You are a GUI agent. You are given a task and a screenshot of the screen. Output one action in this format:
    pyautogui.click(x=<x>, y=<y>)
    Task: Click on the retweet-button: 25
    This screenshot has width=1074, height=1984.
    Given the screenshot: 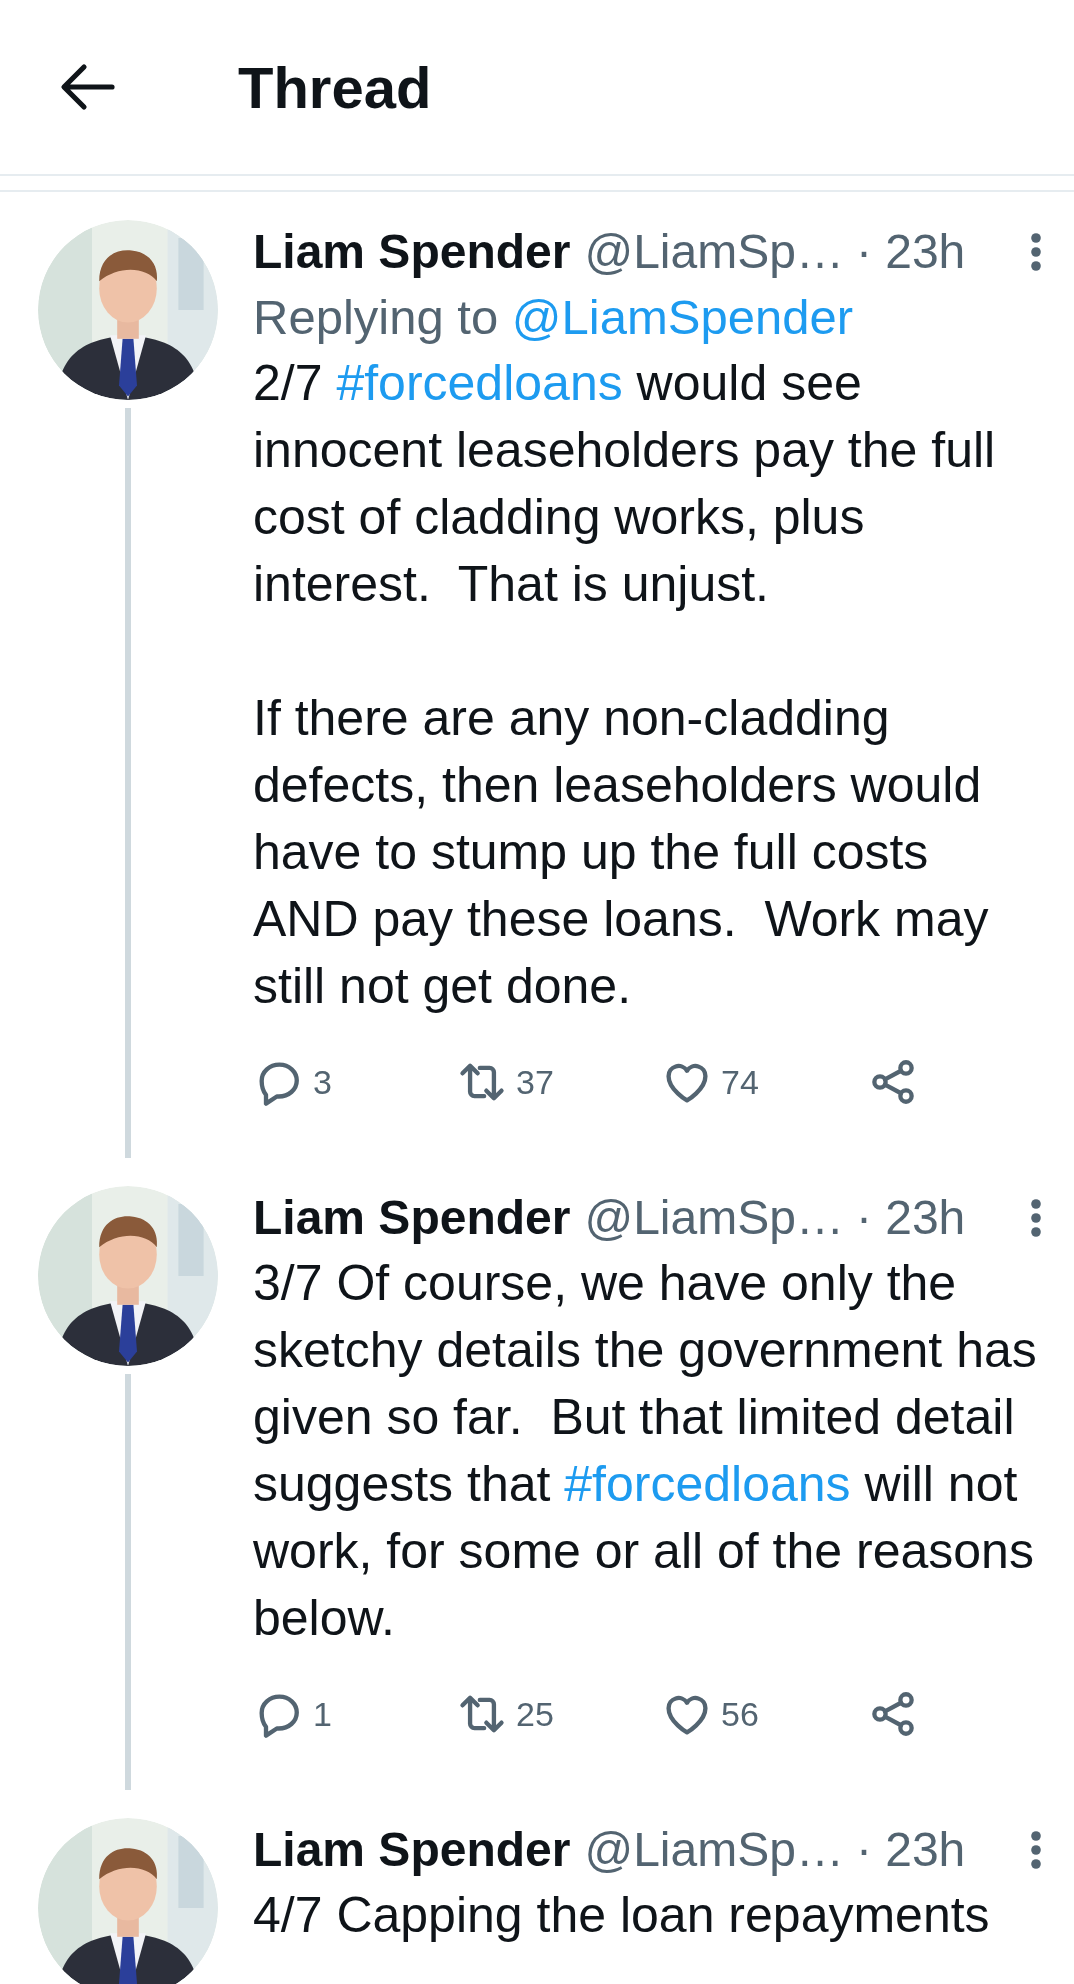 What is the action you would take?
    pyautogui.click(x=505, y=1714)
    